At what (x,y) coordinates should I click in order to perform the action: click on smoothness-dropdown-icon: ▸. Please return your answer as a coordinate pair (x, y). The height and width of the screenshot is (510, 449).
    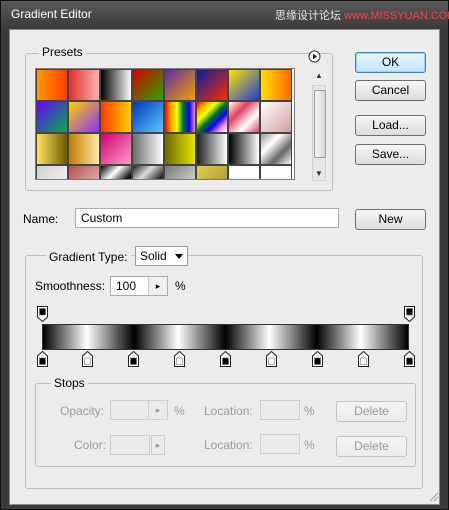
    Looking at the image, I should click on (157, 286).